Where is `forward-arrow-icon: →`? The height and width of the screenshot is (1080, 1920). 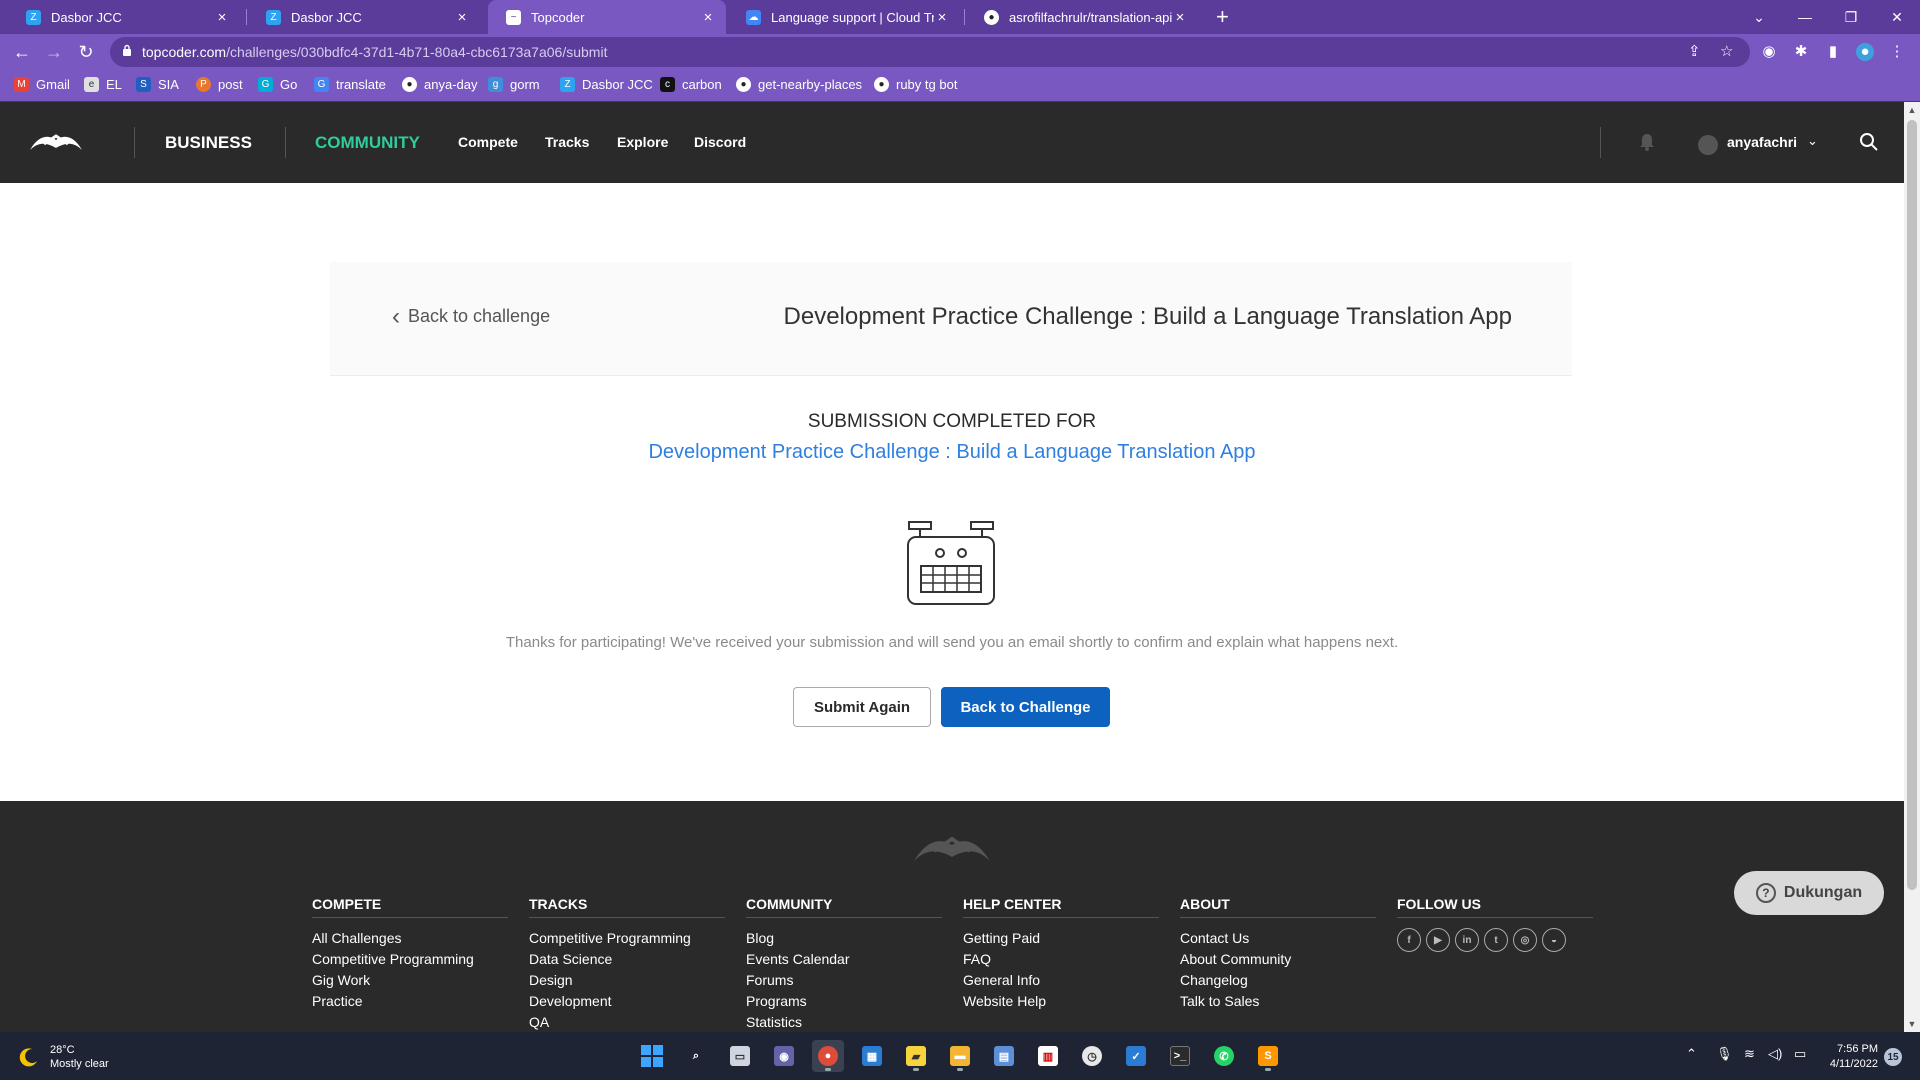
forward-arrow-icon: → is located at coordinates (54, 52).